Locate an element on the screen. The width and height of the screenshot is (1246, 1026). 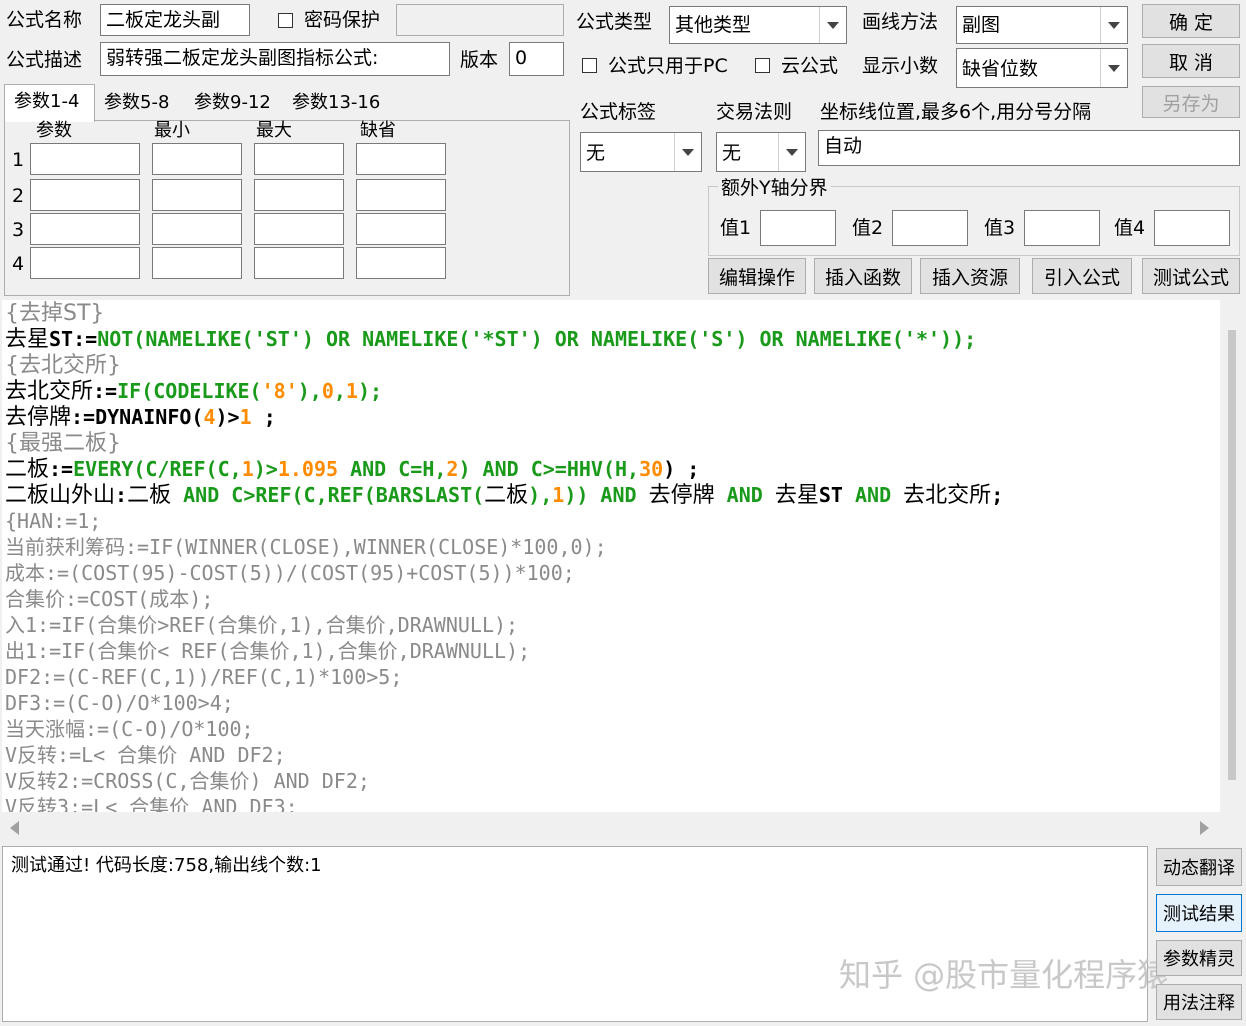
dynamic-translate-button: 动态翻译 is located at coordinates (1199, 867).